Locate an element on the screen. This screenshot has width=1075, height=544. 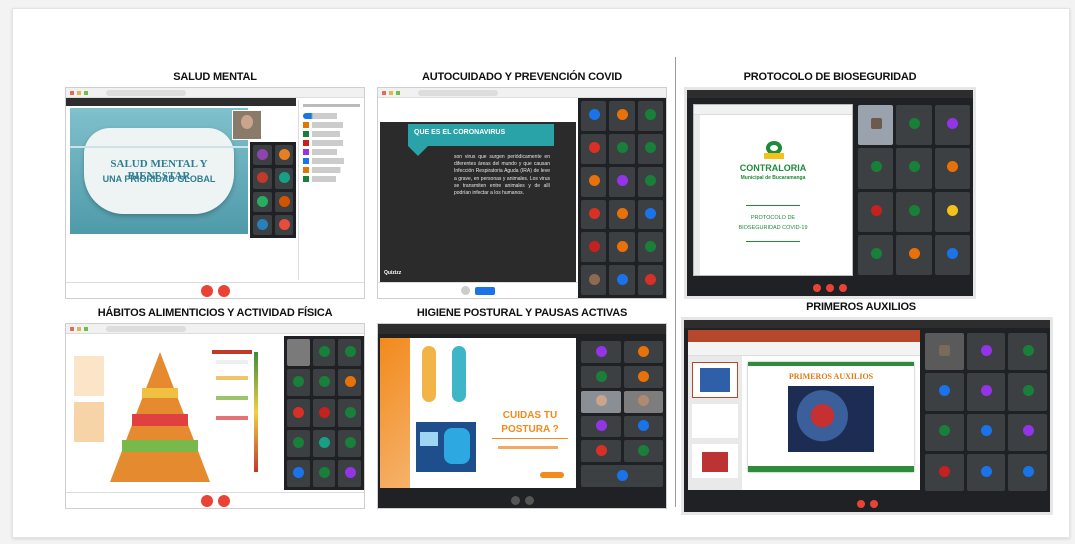
slide-thumbnails is located at coordinates (715, 423).